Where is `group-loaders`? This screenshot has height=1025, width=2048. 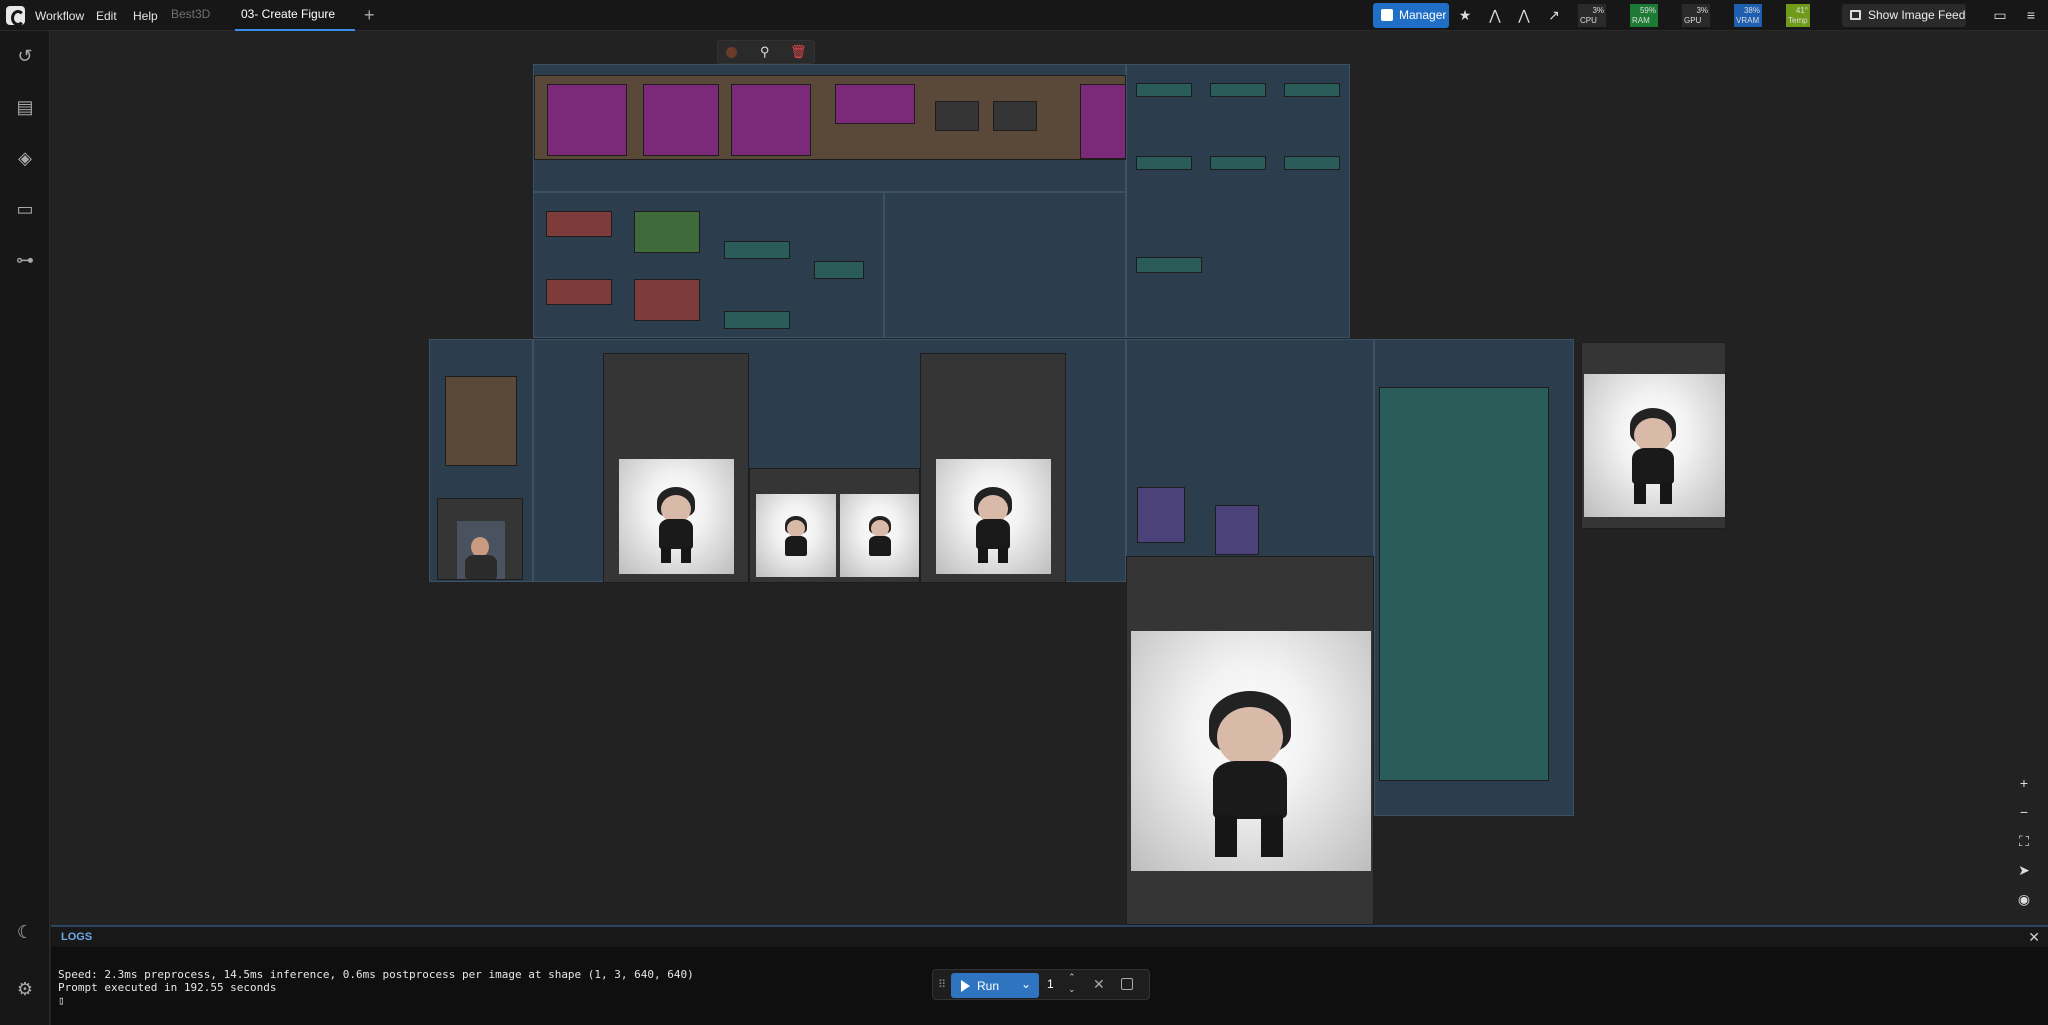
group-loaders is located at coordinates (829, 128).